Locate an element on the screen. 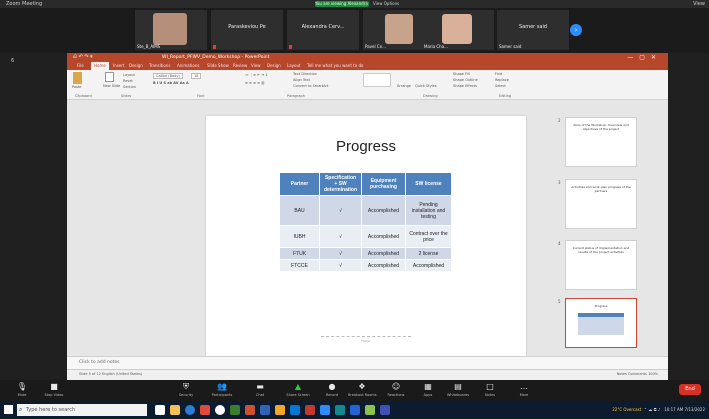 The width and height of the screenshot is (709, 419). tab-animations: Animations is located at coordinates (188, 66).